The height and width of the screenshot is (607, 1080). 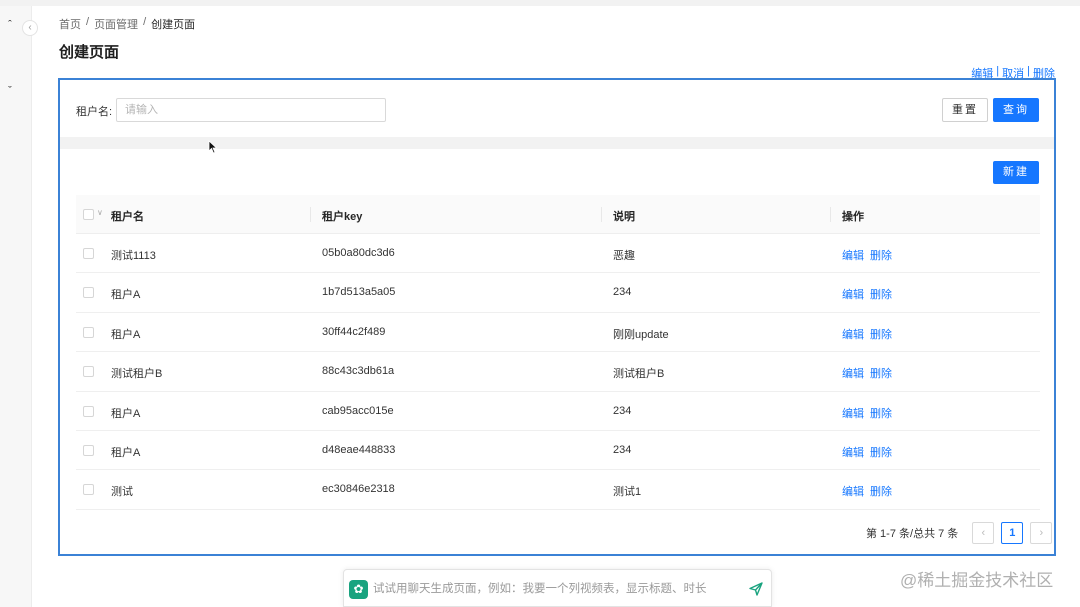 What do you see at coordinates (213, 147) in the screenshot?
I see `mouse-cursor-icon` at bounding box center [213, 147].